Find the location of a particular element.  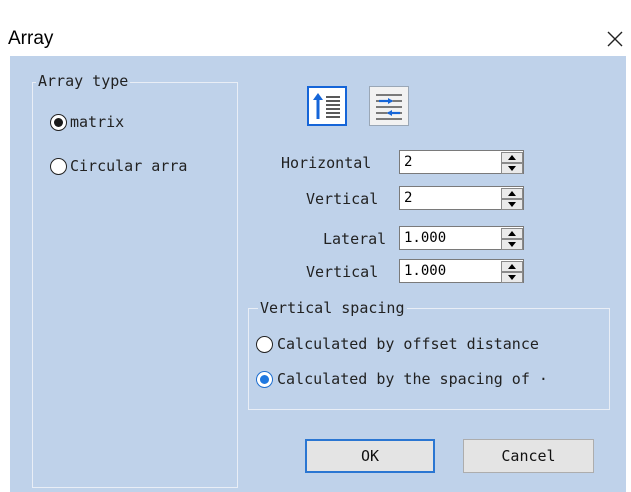

radio-spacing-of: Calculated by the spacing of · is located at coordinates (430, 381).